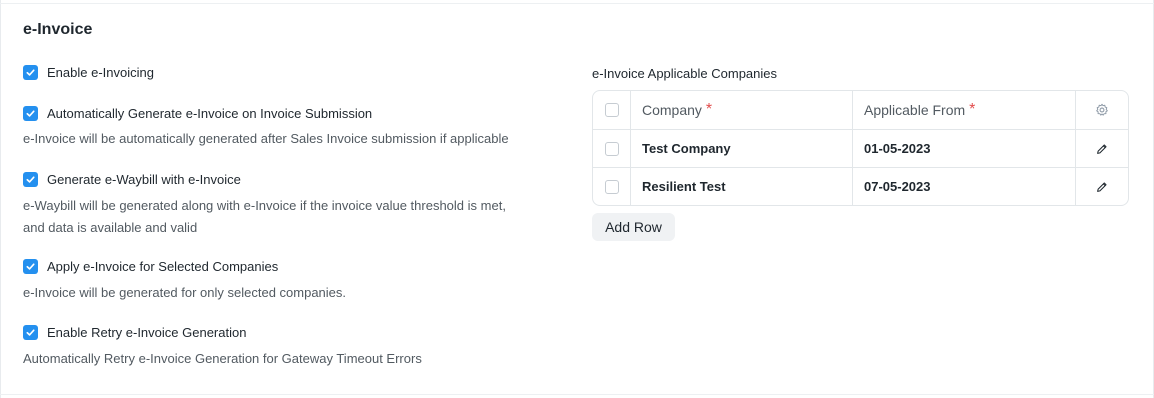 This screenshot has height=398, width=1154. I want to click on generate-e-waybill-label: Generate e-Waybill with e-Invoice, so click(144, 179).